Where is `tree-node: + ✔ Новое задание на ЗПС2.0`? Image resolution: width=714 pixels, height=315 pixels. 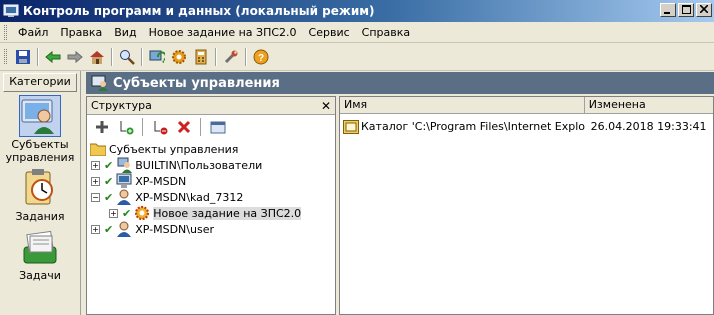
tree-node: + ✔ Новое задание на ЗПС2.0 is located at coordinates (205, 213).